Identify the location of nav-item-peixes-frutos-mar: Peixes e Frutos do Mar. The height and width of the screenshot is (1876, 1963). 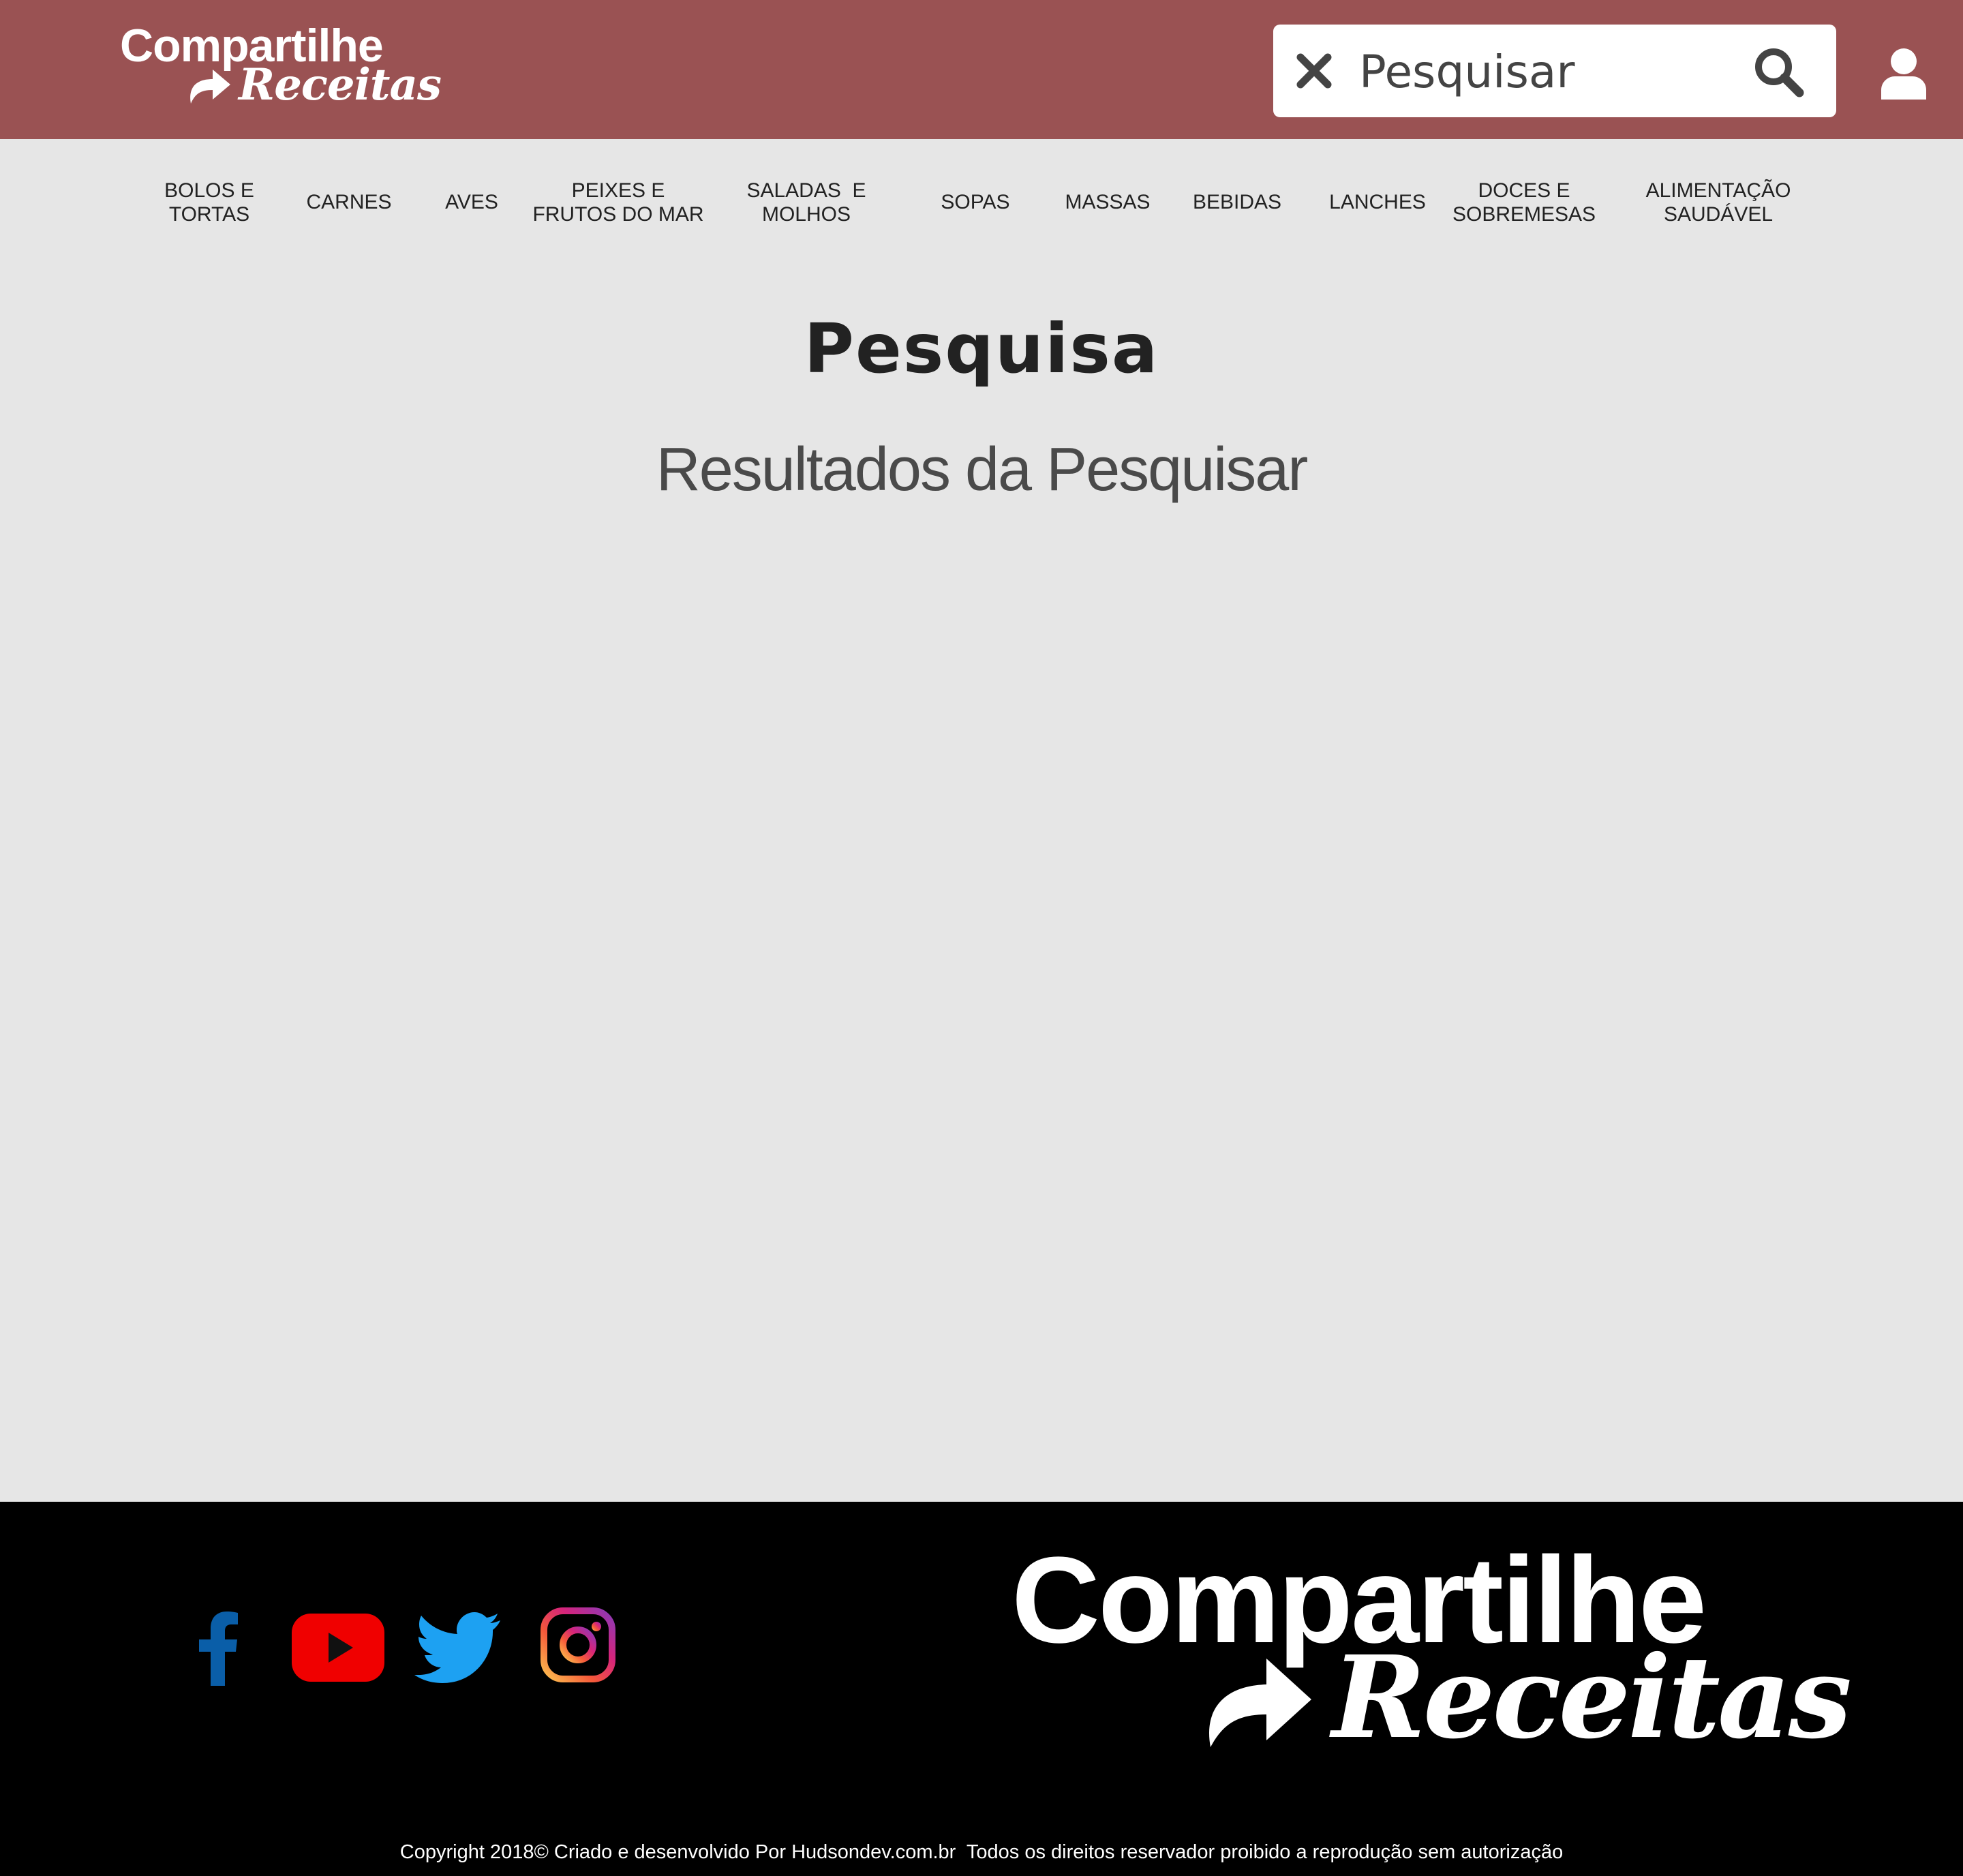
(617, 202).